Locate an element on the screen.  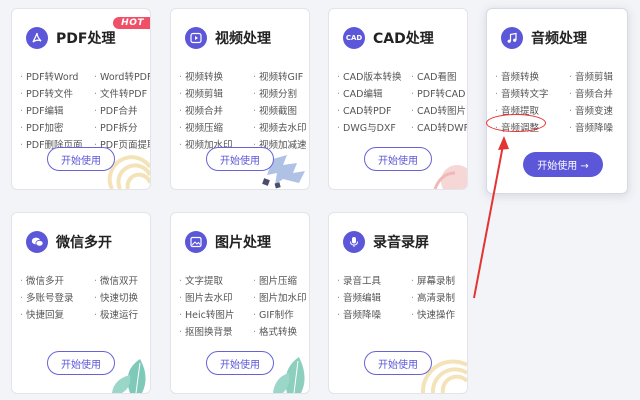
card-header: 音频处理 is located at coordinates (544, 38).